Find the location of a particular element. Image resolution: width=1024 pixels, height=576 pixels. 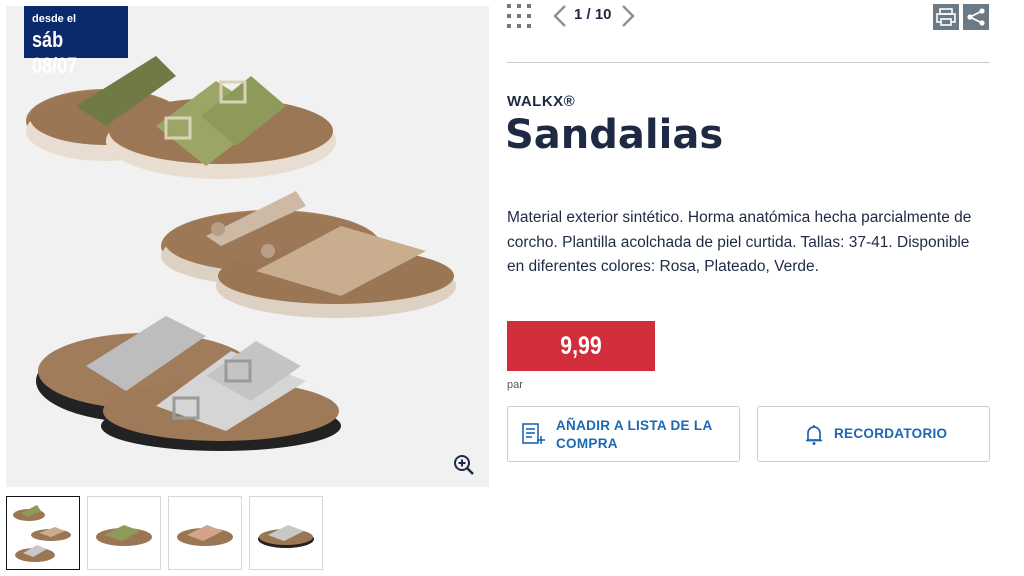

thumb-green-sandal-image is located at coordinates (124, 535).